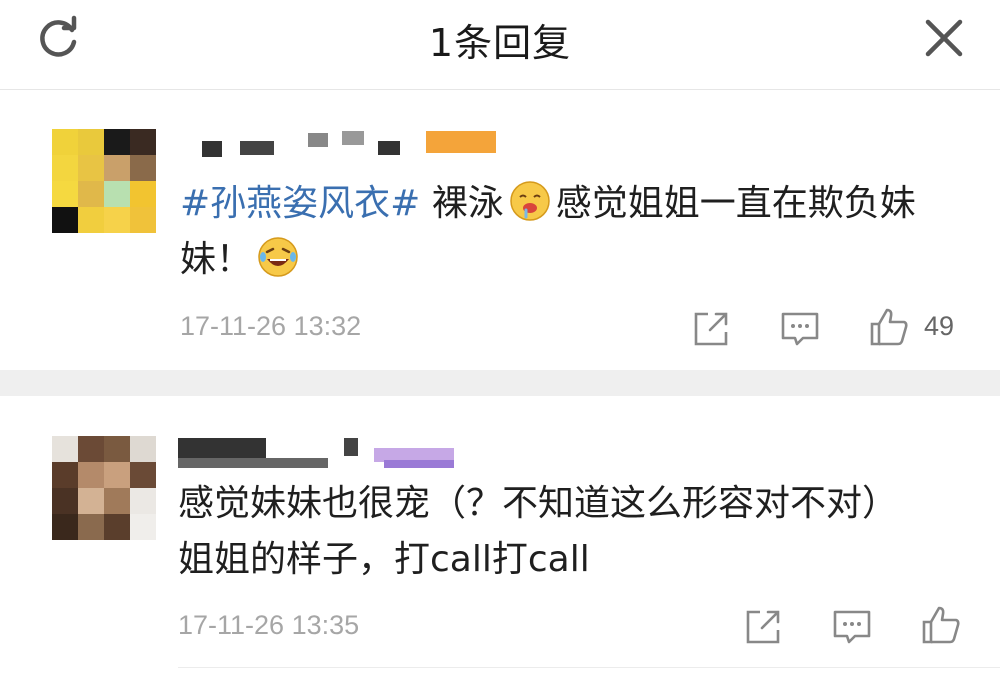 Image resolution: width=1000 pixels, height=685 pixels. What do you see at coordinates (589, 667) in the screenshot?
I see `comment-divider` at bounding box center [589, 667].